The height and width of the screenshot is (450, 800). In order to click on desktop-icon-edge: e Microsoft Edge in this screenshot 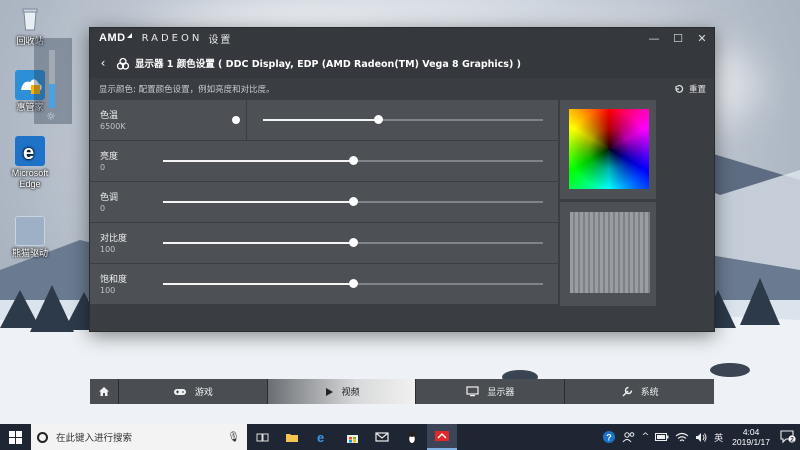, I will do `click(30, 163)`.